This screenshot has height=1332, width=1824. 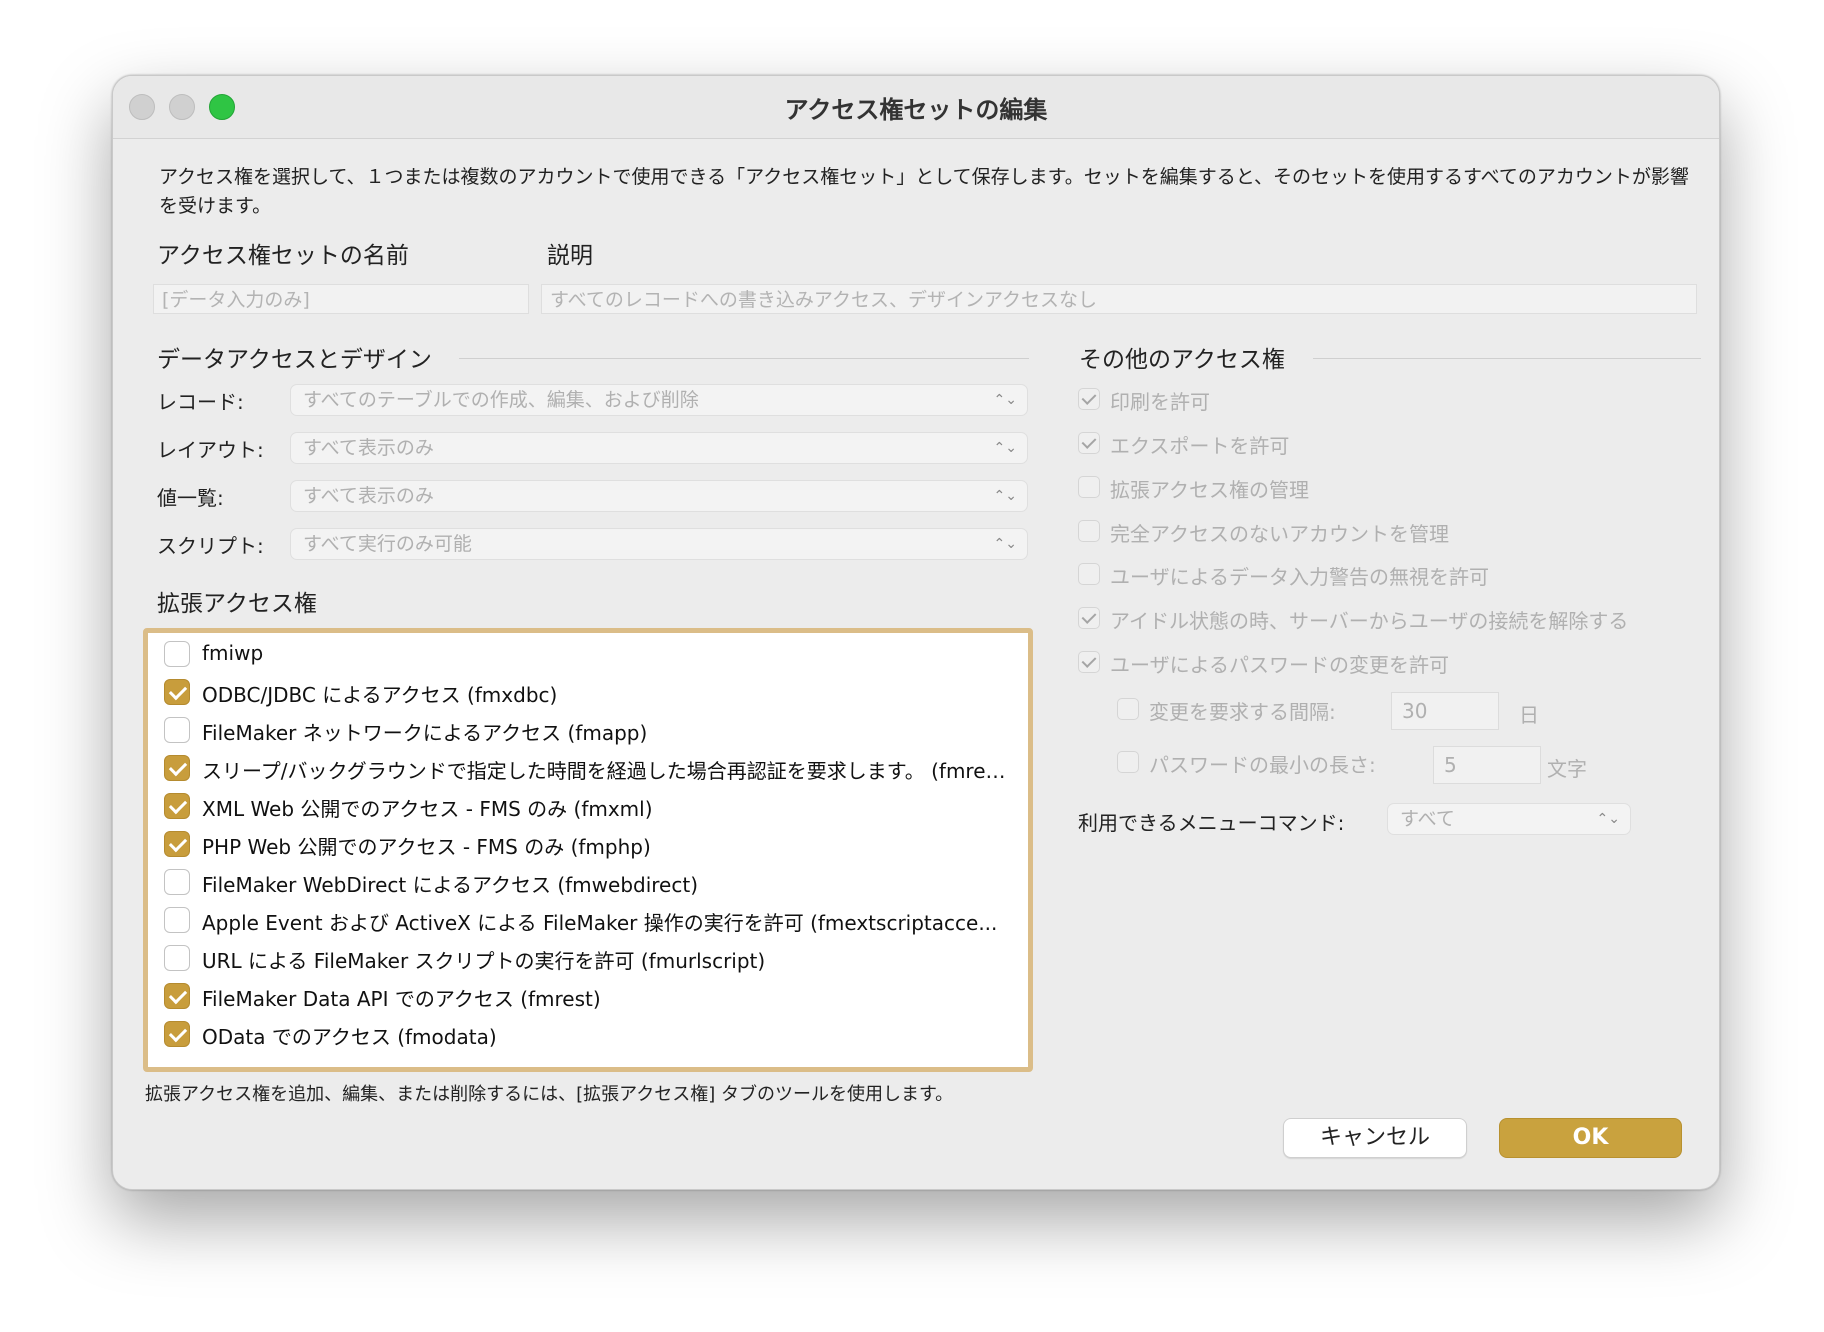 What do you see at coordinates (1262, 765) in the screenshot?
I see `min-length-label: パスワードの最小の長さ:` at bounding box center [1262, 765].